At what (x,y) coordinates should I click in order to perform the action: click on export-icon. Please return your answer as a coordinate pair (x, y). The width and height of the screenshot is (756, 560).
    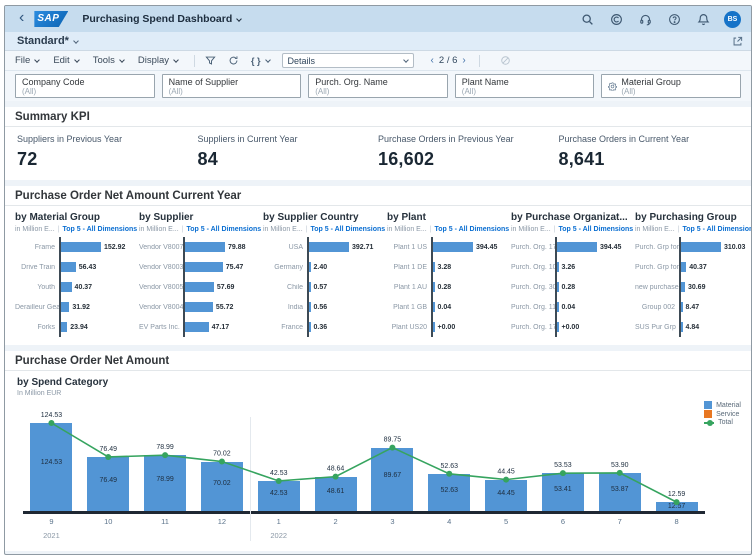
    Looking at the image, I should click on (737, 41).